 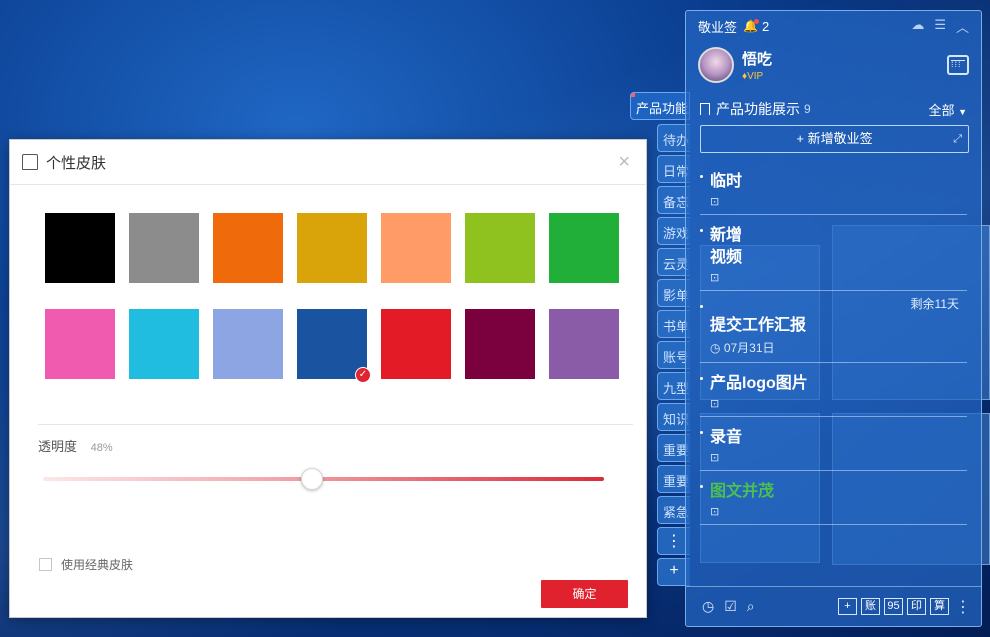 What do you see at coordinates (833, 253) in the screenshot?
I see `note-item: 新增 视频 ⊡` at bounding box center [833, 253].